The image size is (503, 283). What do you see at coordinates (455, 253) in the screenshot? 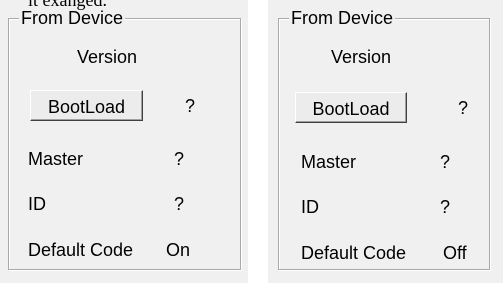
I see `default-code-value: Off` at bounding box center [455, 253].